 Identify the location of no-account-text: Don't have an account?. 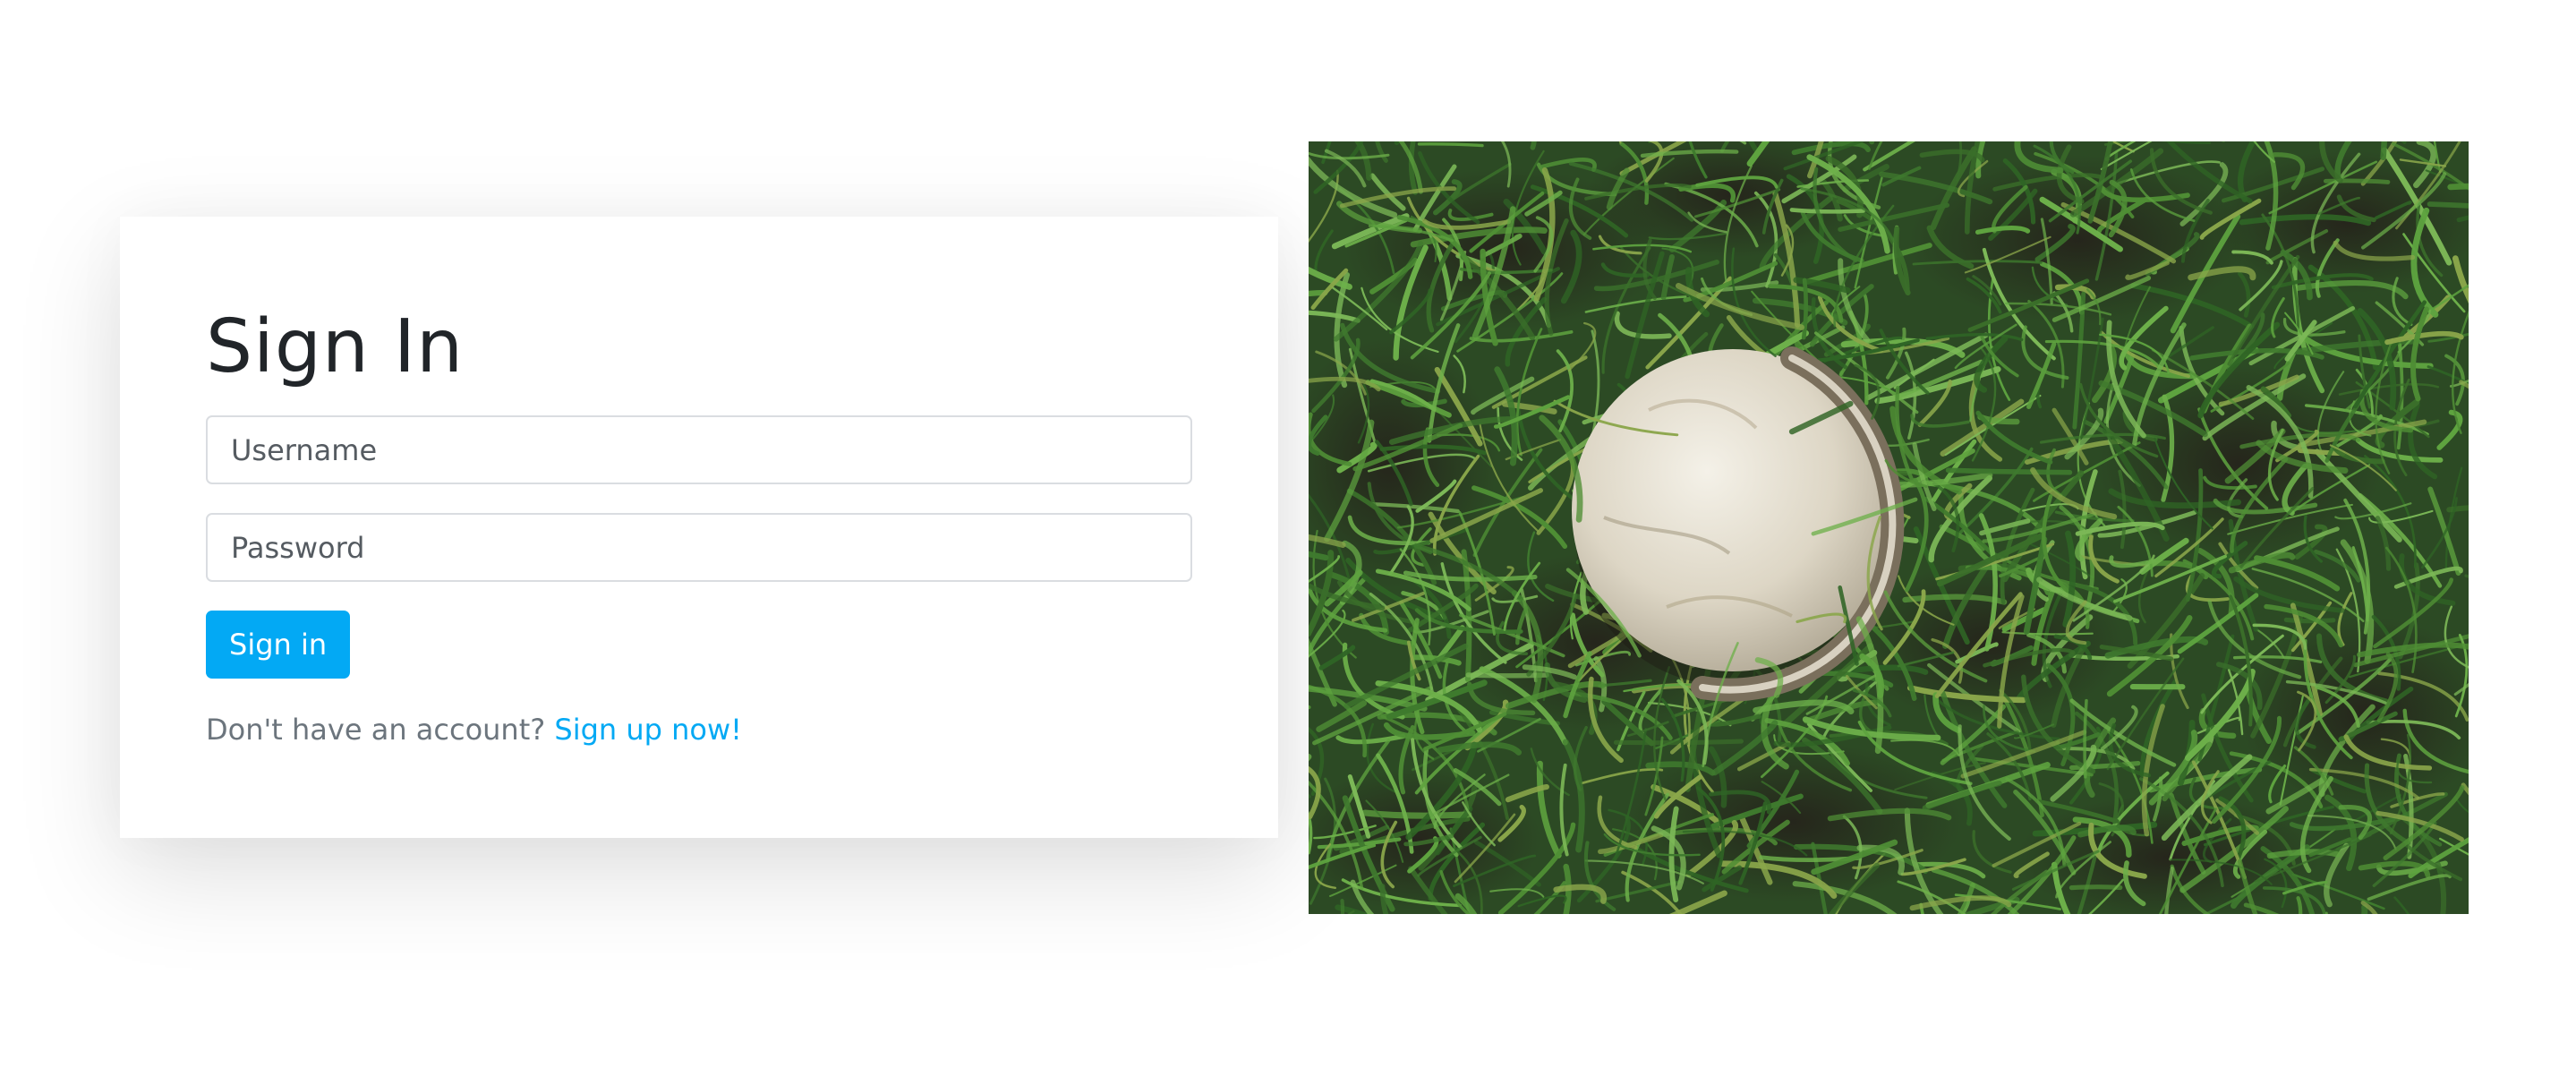
(376, 730).